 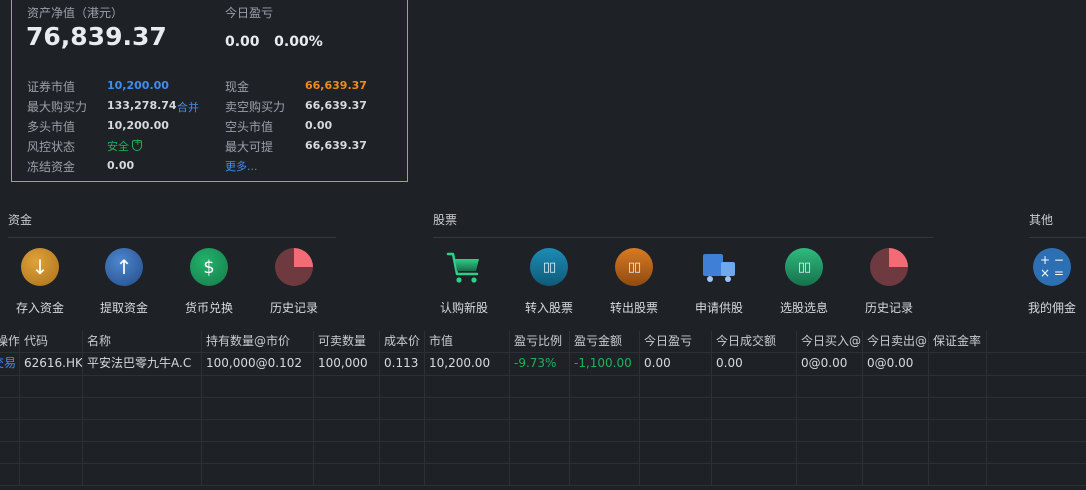 What do you see at coordinates (51, 364) in the screenshot?
I see `cell-code: 62616.HK` at bounding box center [51, 364].